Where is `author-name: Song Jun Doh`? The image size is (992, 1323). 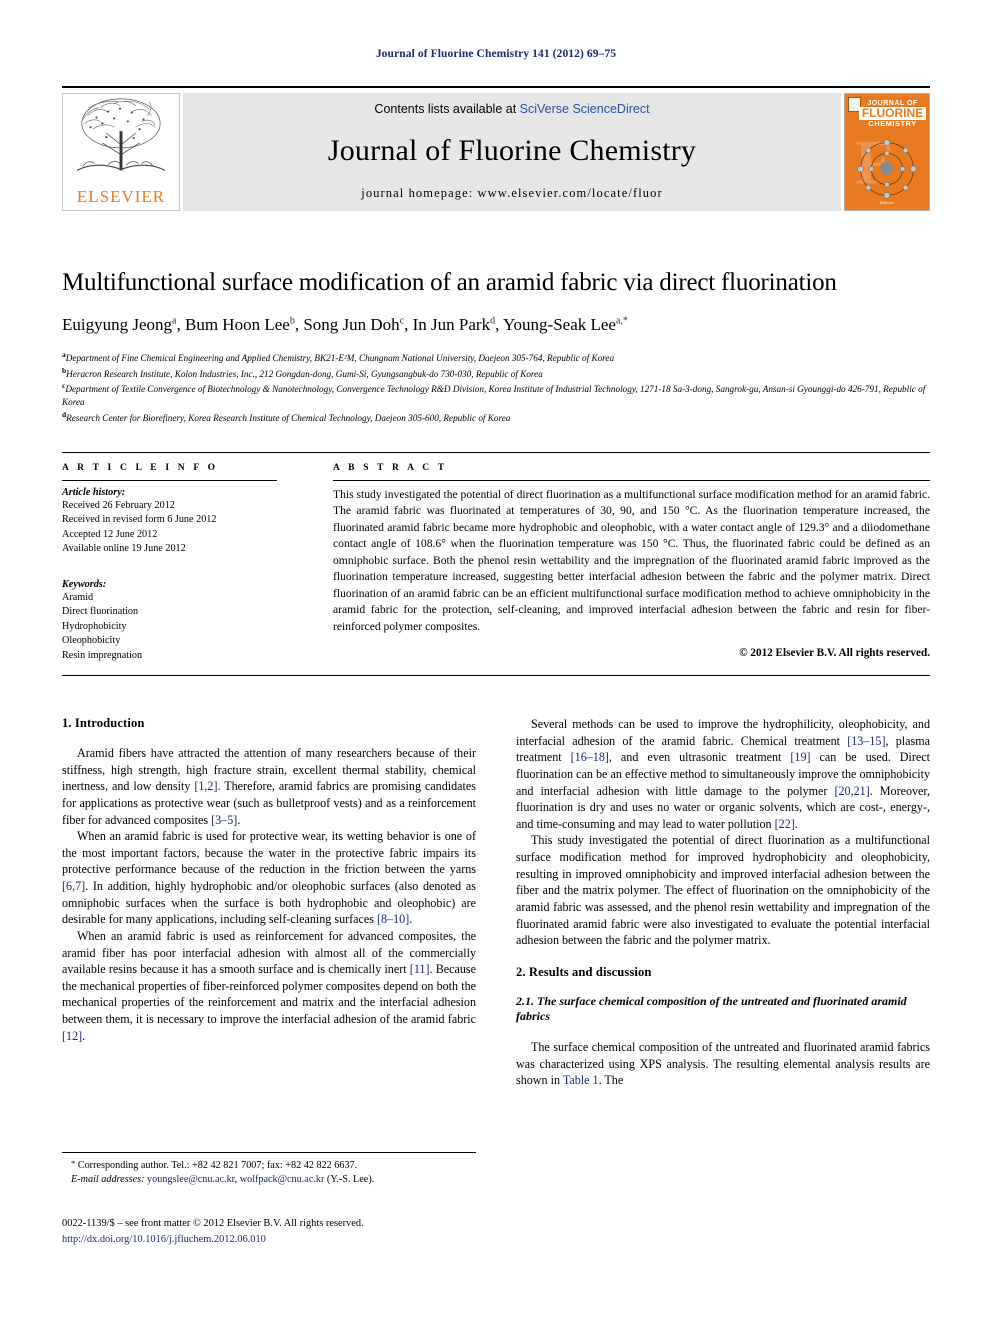
author-name: Song Jun Doh is located at coordinates (351, 324).